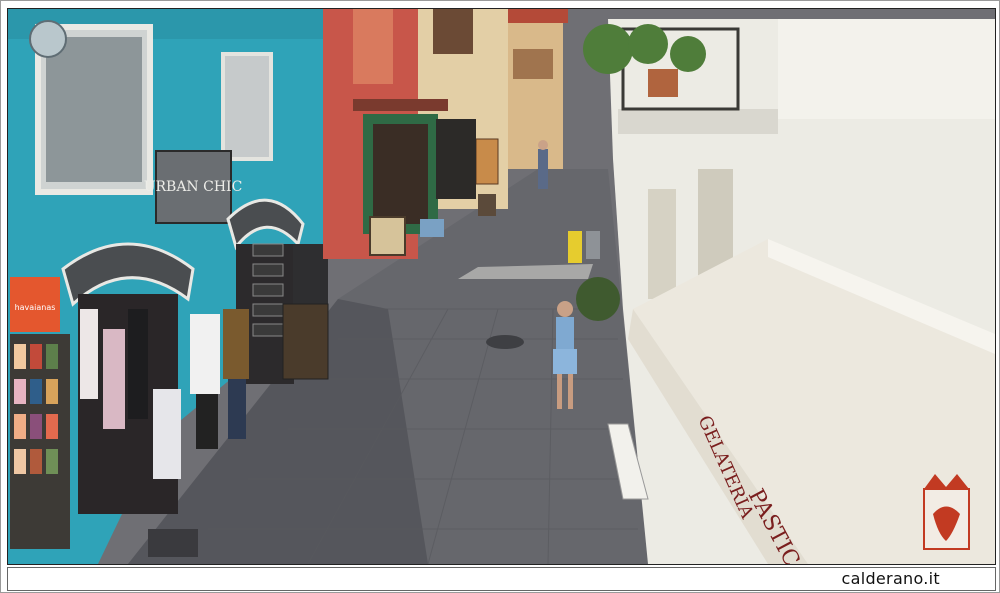  I want to click on menu-board, so click(487, 161).